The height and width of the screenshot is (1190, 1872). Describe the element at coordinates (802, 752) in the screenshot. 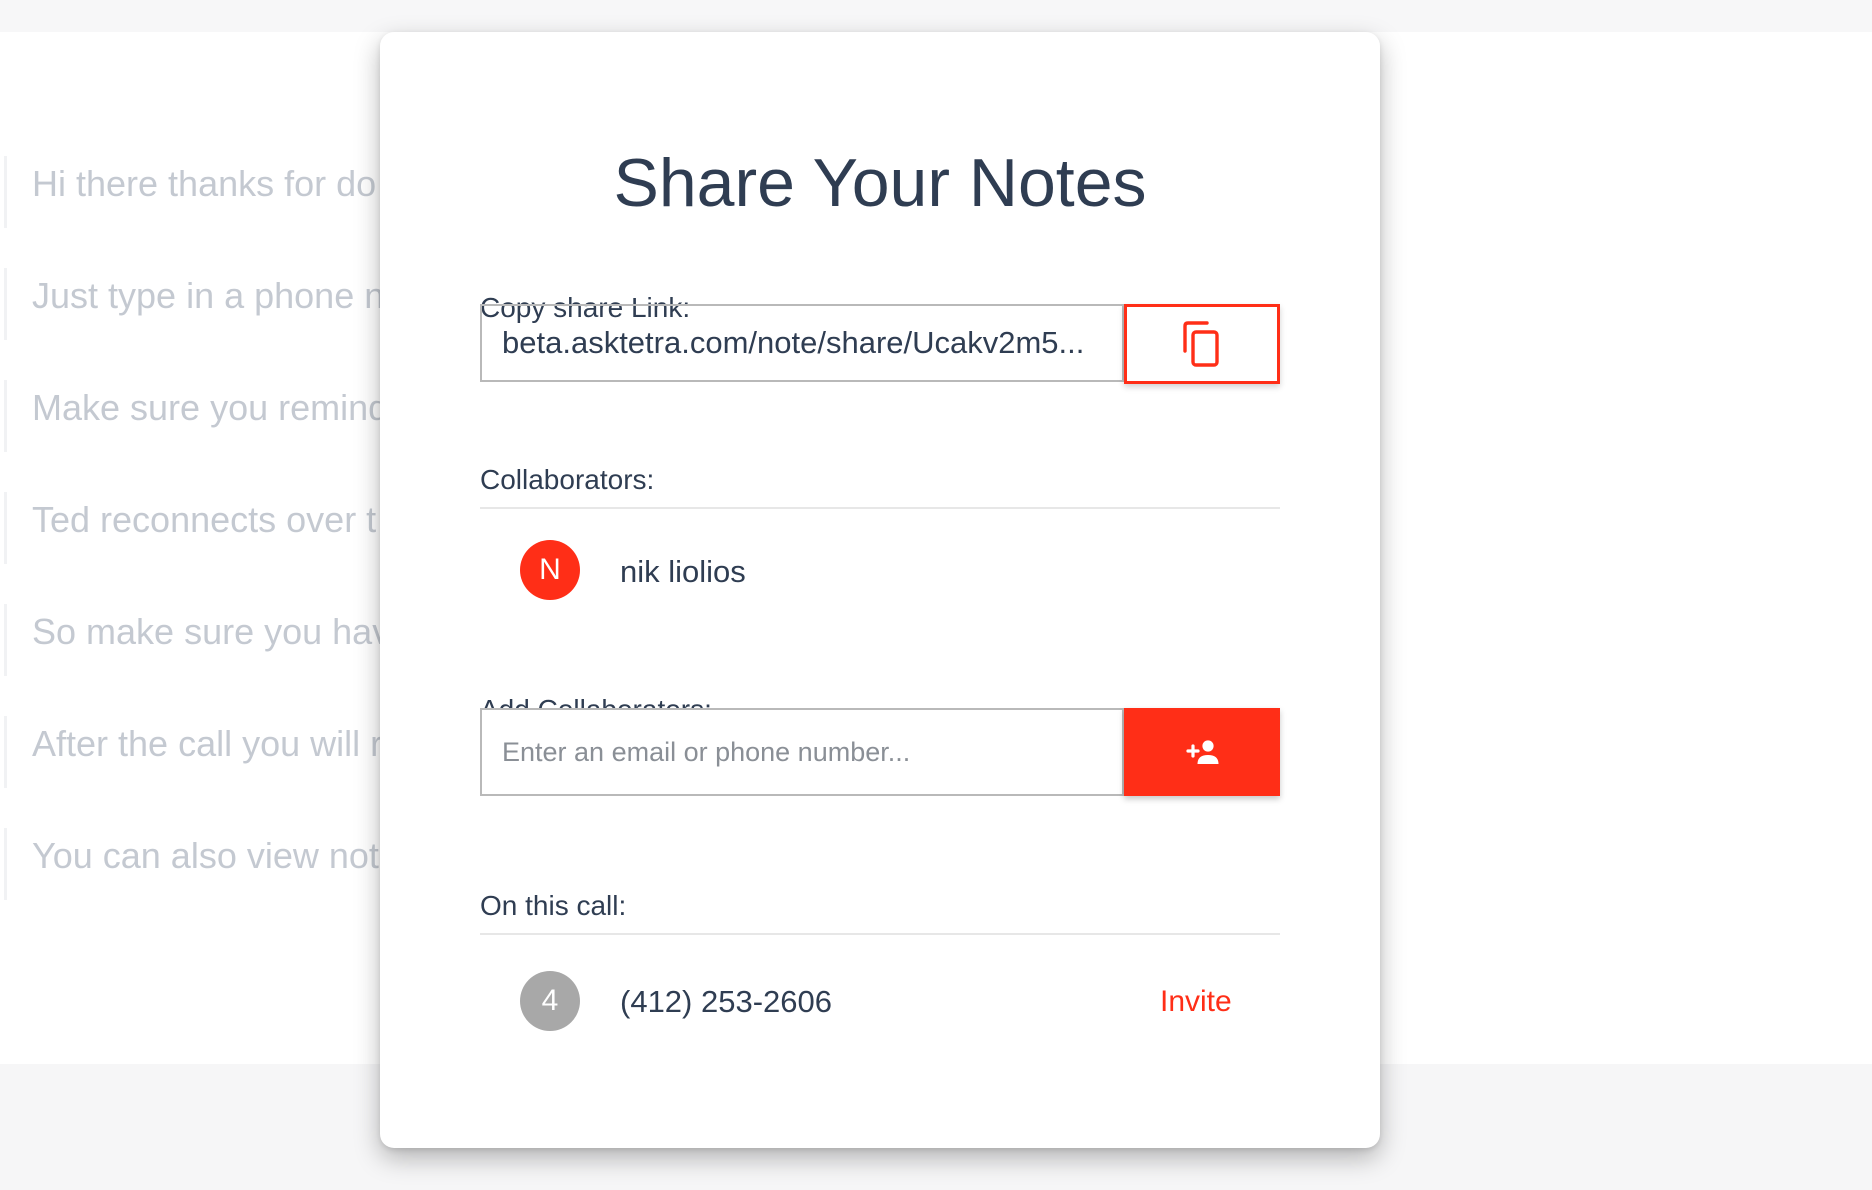

I see `add-collaborator-input` at that location.